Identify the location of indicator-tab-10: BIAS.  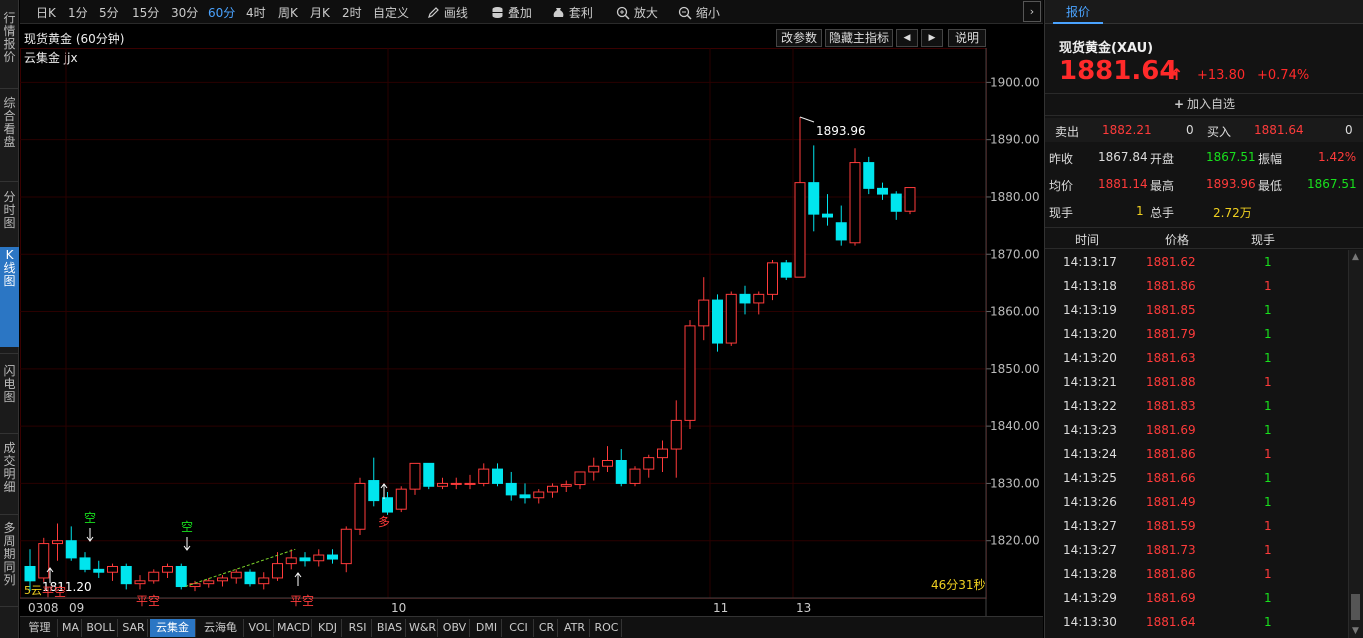
(390, 628).